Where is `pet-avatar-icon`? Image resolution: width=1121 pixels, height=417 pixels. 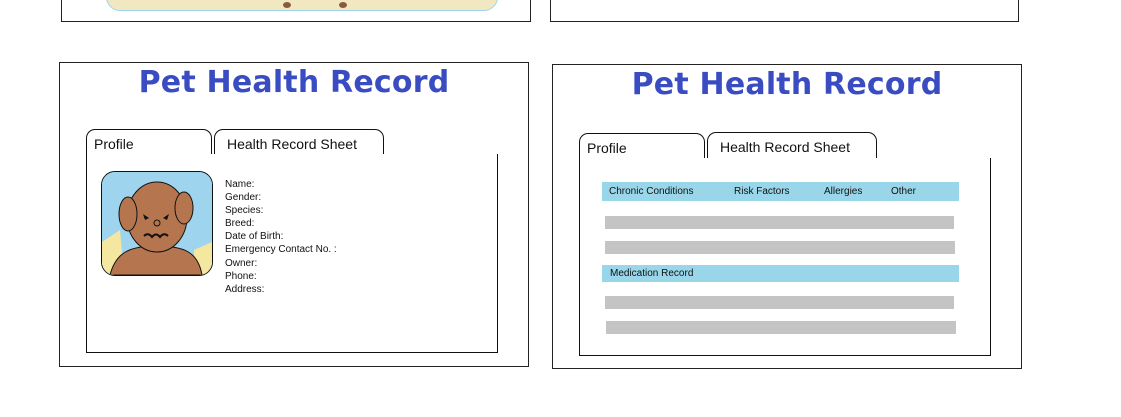
pet-avatar-icon is located at coordinates (157, 223).